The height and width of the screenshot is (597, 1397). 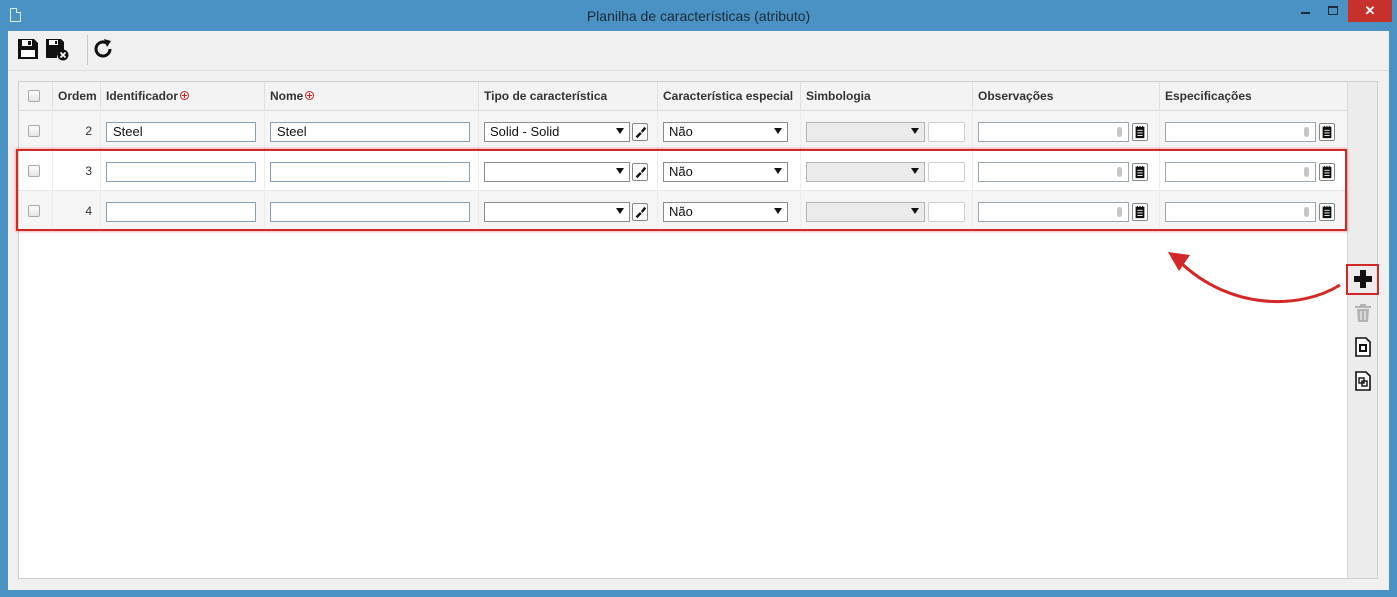 I want to click on table-row: 2 Steel Steel Solid - Solid Não, so click(x=684, y=131).